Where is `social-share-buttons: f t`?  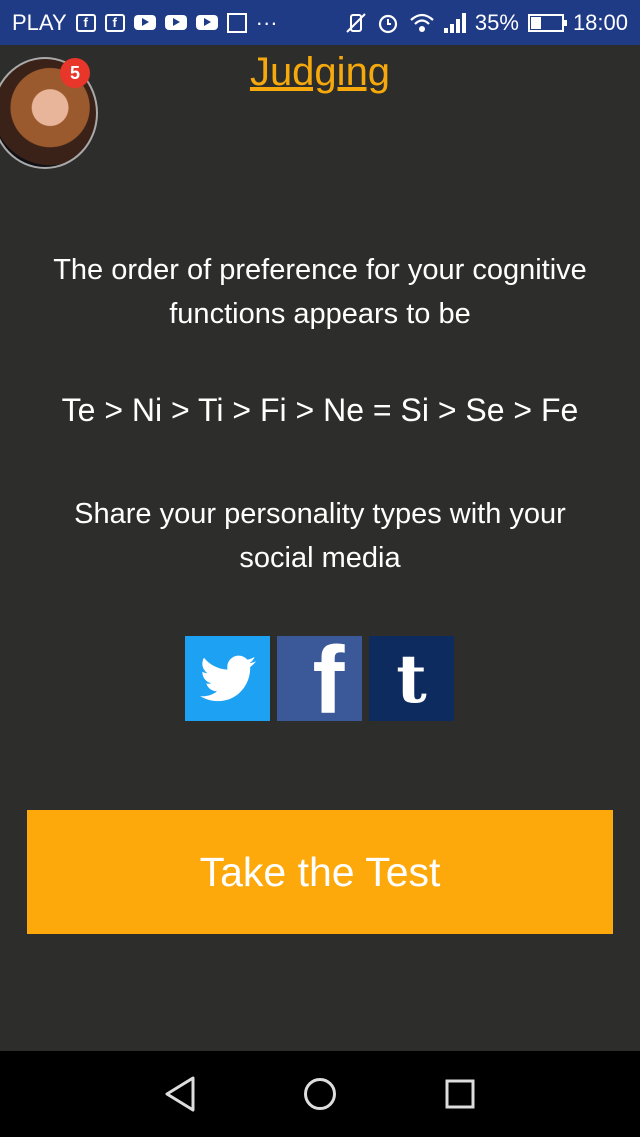
social-share-buttons: f t is located at coordinates (319, 678).